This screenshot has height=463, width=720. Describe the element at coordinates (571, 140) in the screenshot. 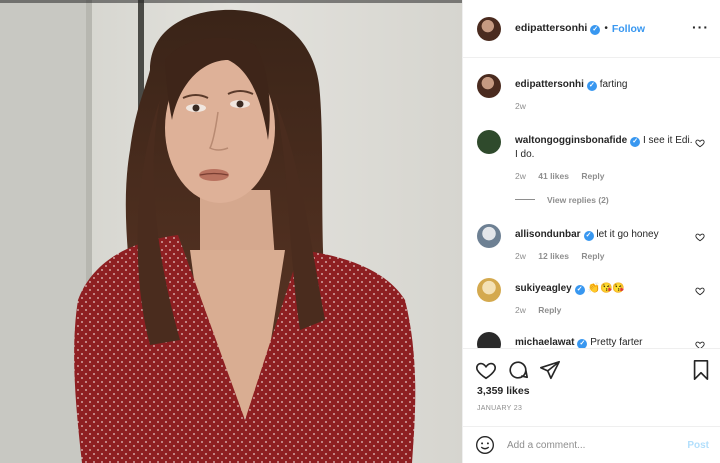

I see `commenter-username: waltongogginsbonafide` at that location.